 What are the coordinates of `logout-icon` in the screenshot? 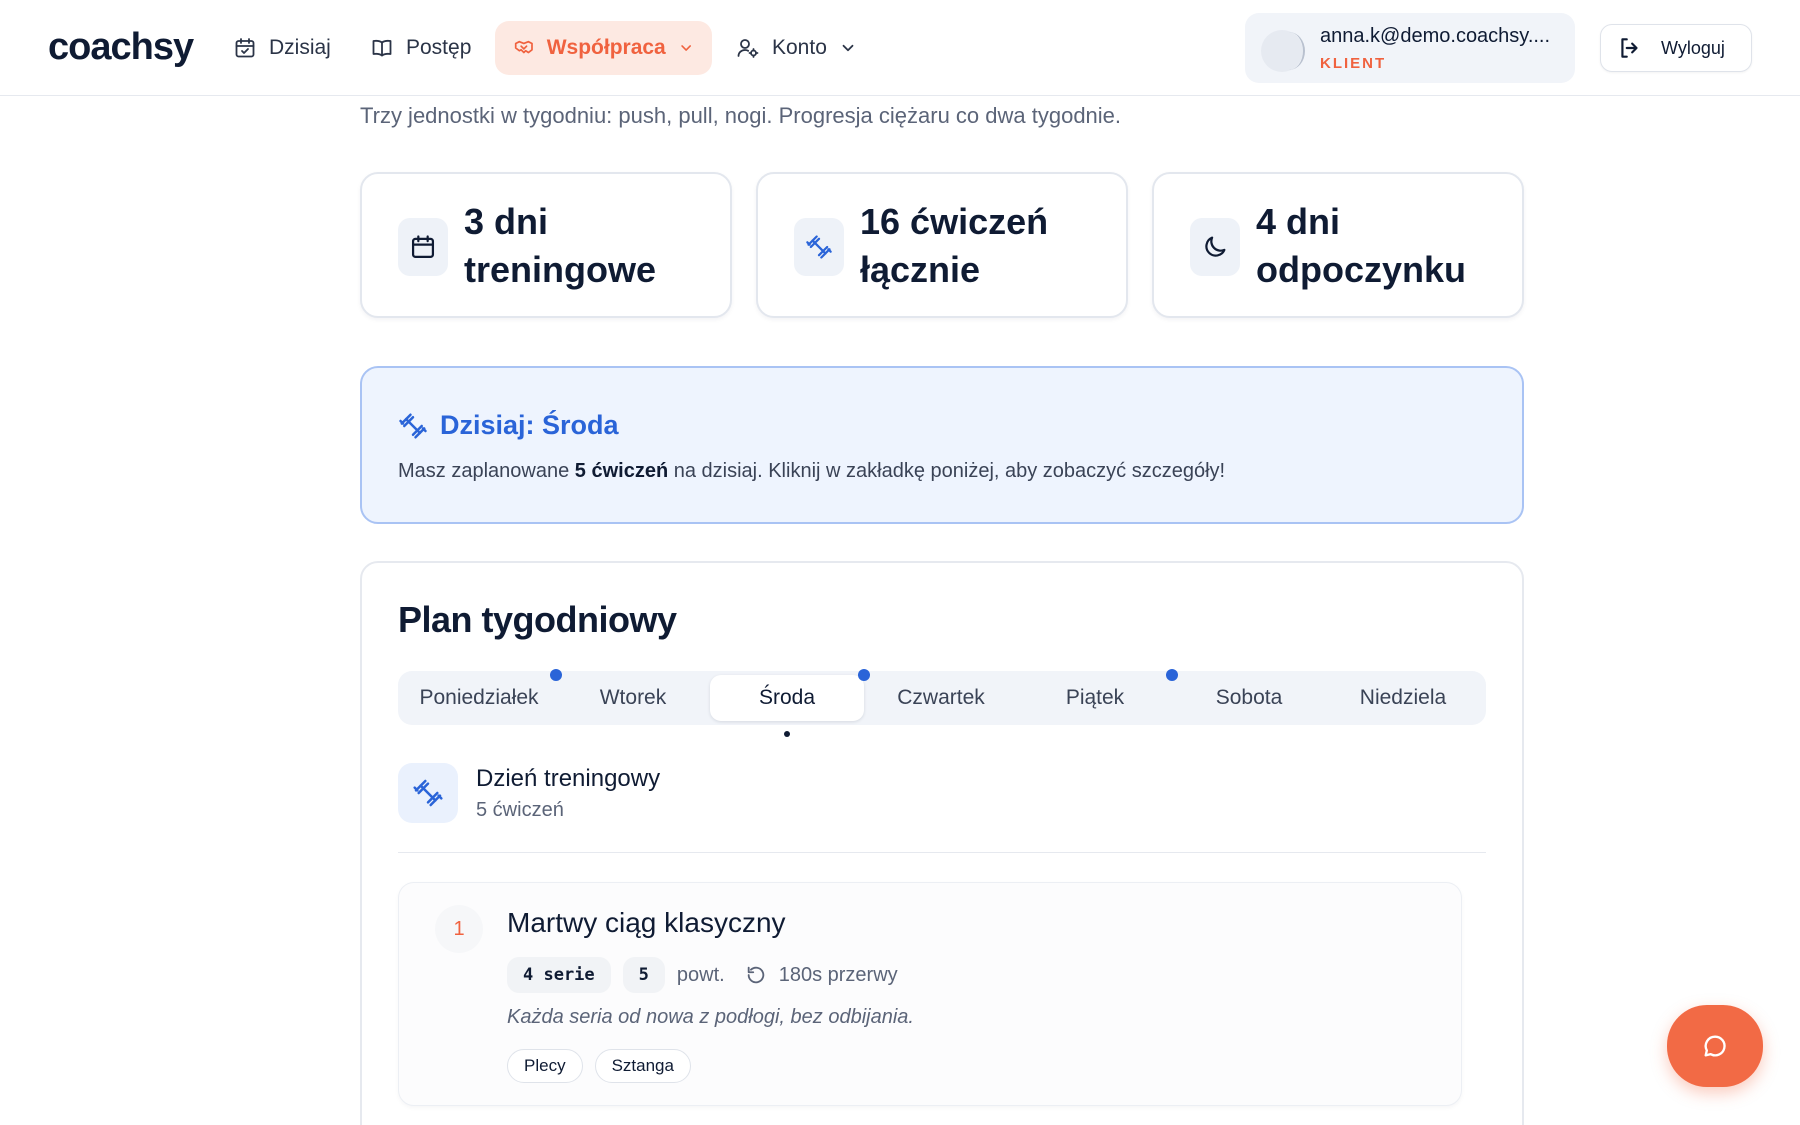 It's located at (1629, 48).